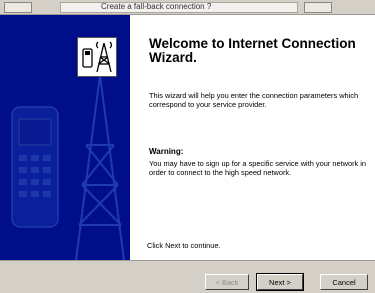 This screenshot has height=293, width=375. I want to click on back-button: < Back, so click(227, 282).